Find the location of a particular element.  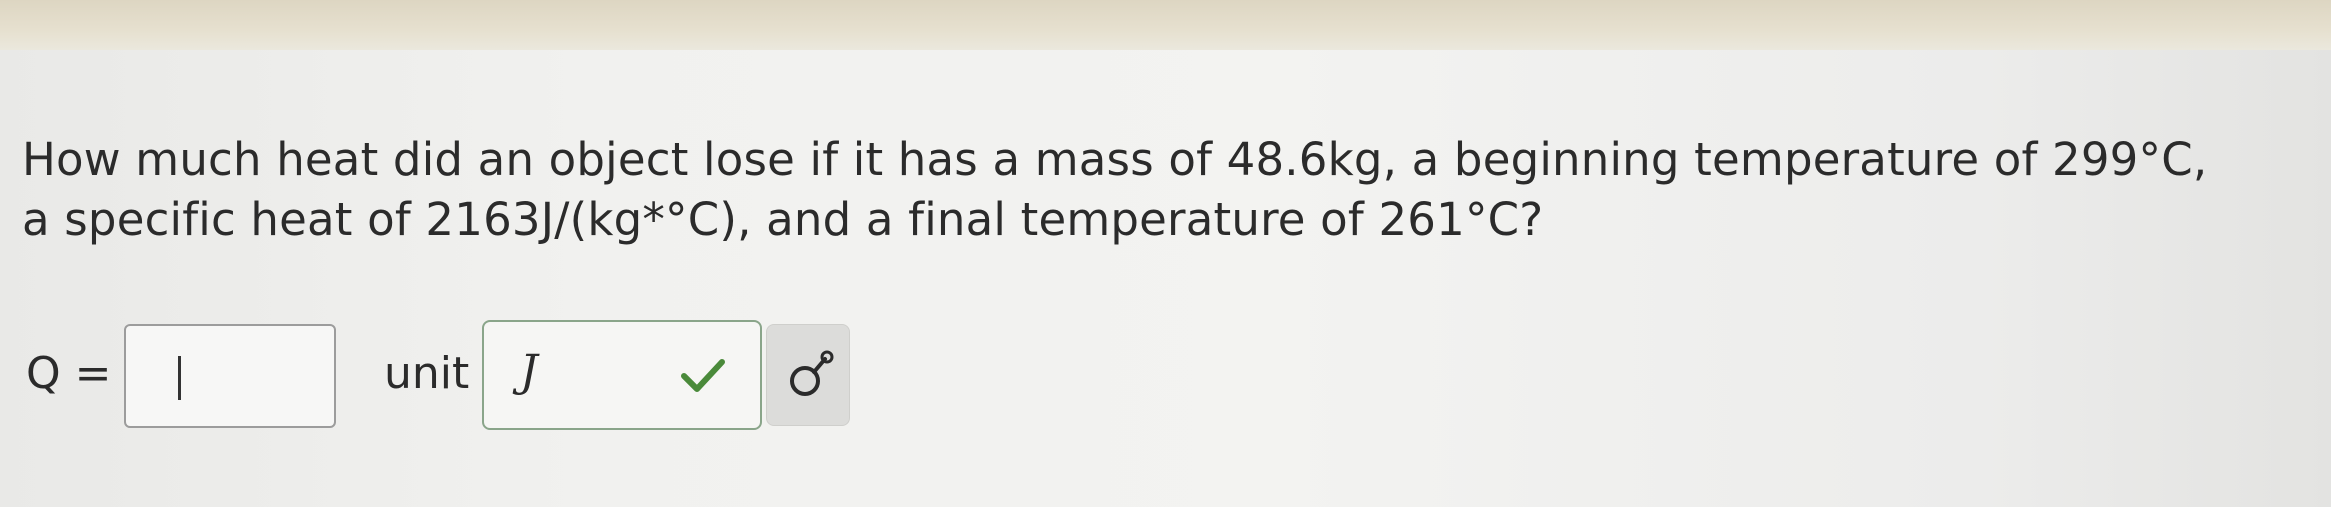

unit-label: unit is located at coordinates (427, 373).